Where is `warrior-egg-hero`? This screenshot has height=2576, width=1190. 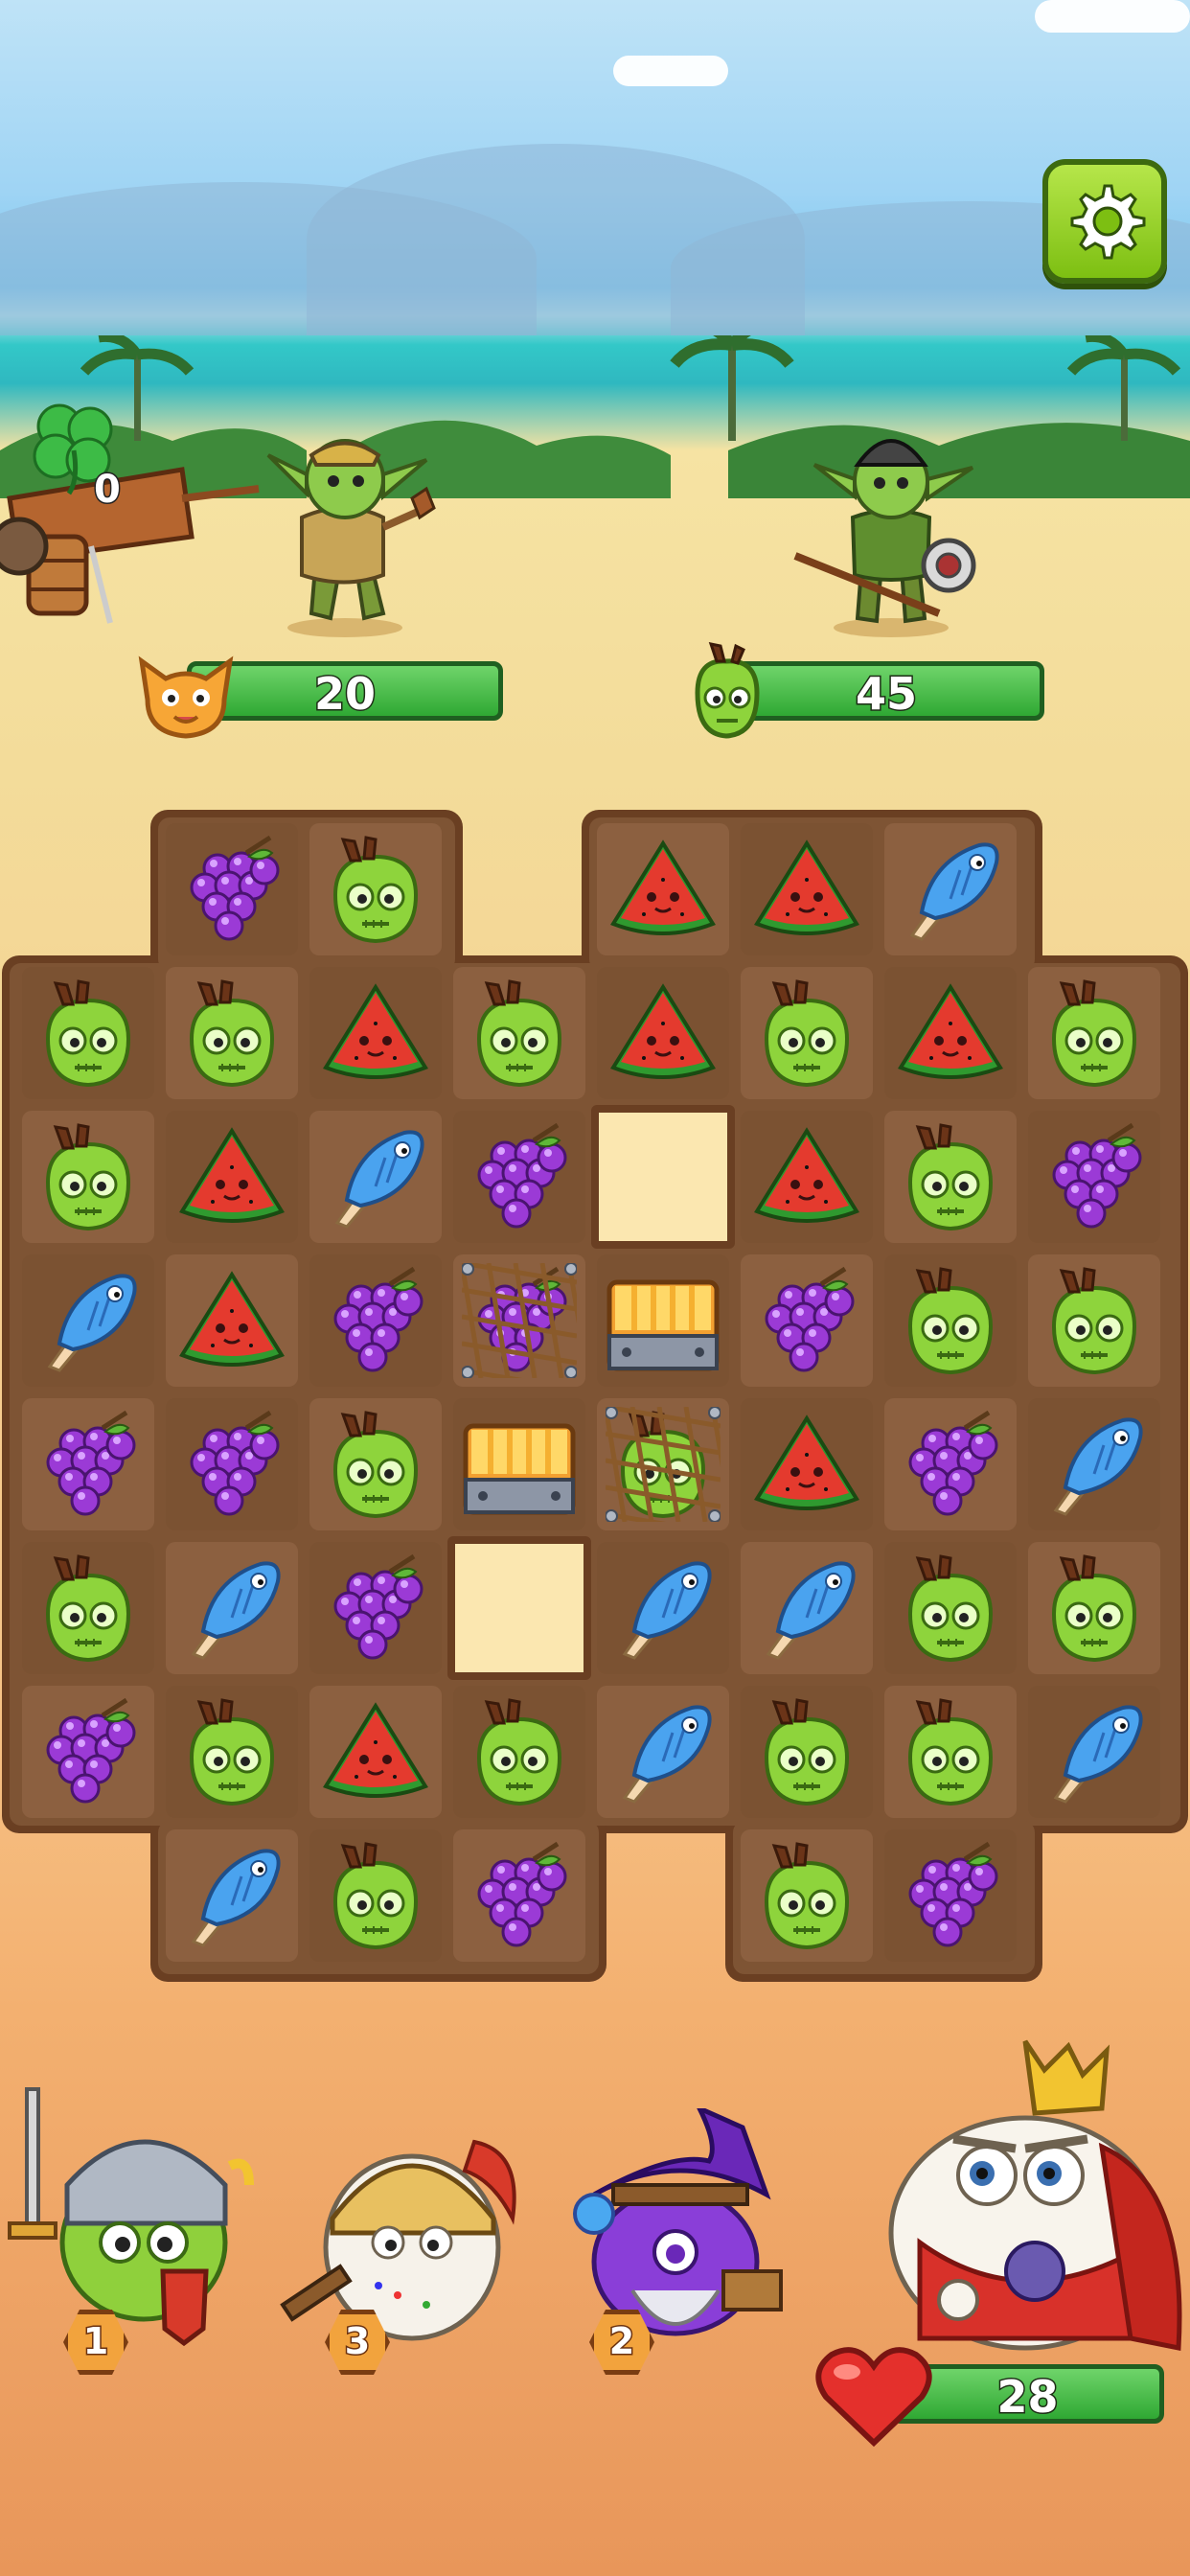 warrior-egg-hero is located at coordinates (403, 2230).